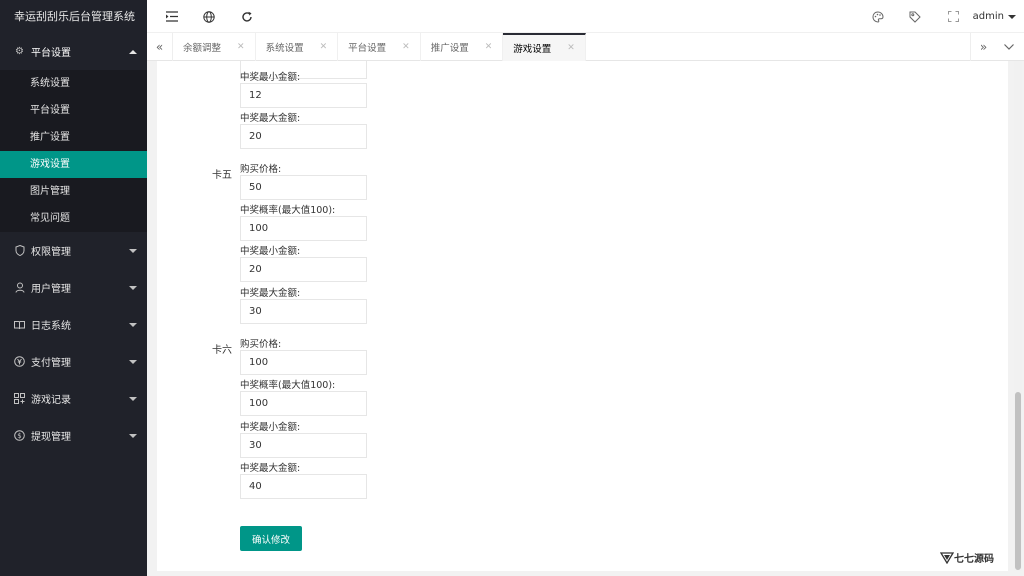 This screenshot has width=1024, height=576. What do you see at coordinates (878, 16) in the screenshot?
I see `theme-icon` at bounding box center [878, 16].